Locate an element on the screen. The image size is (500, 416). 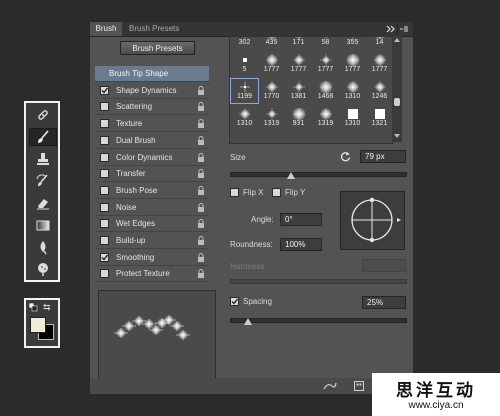
toggle-live-tip-icon is located at coordinates (330, 386).